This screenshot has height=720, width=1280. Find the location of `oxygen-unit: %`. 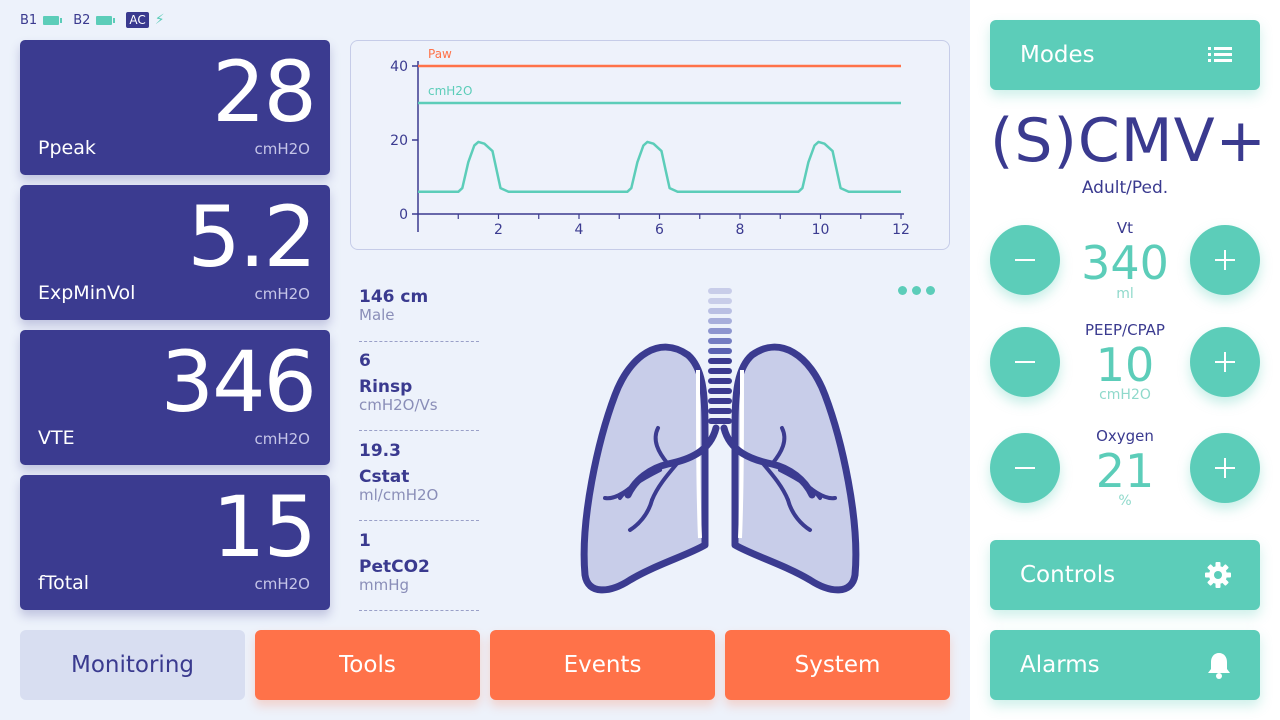

oxygen-unit: % is located at coordinates (1125, 501).